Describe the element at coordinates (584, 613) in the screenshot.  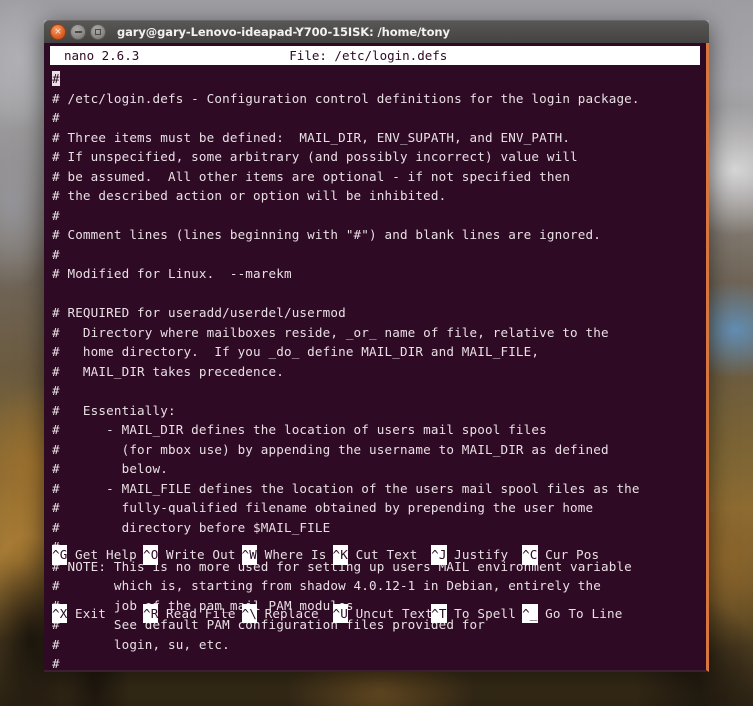
I see `shortcut-label: Go To Line` at that location.